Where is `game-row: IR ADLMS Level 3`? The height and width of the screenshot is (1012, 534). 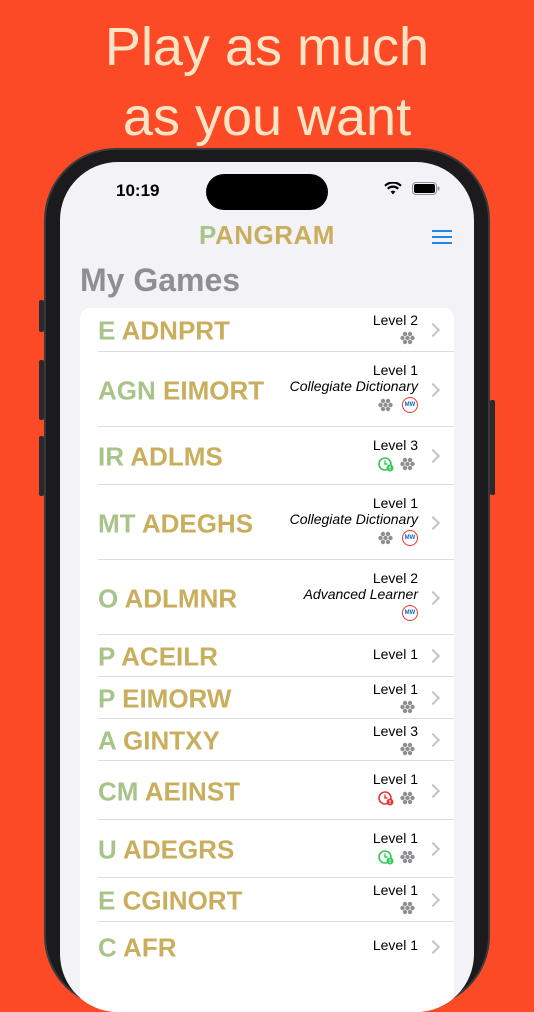
game-row: IR ADLMS Level 3 is located at coordinates (267, 456).